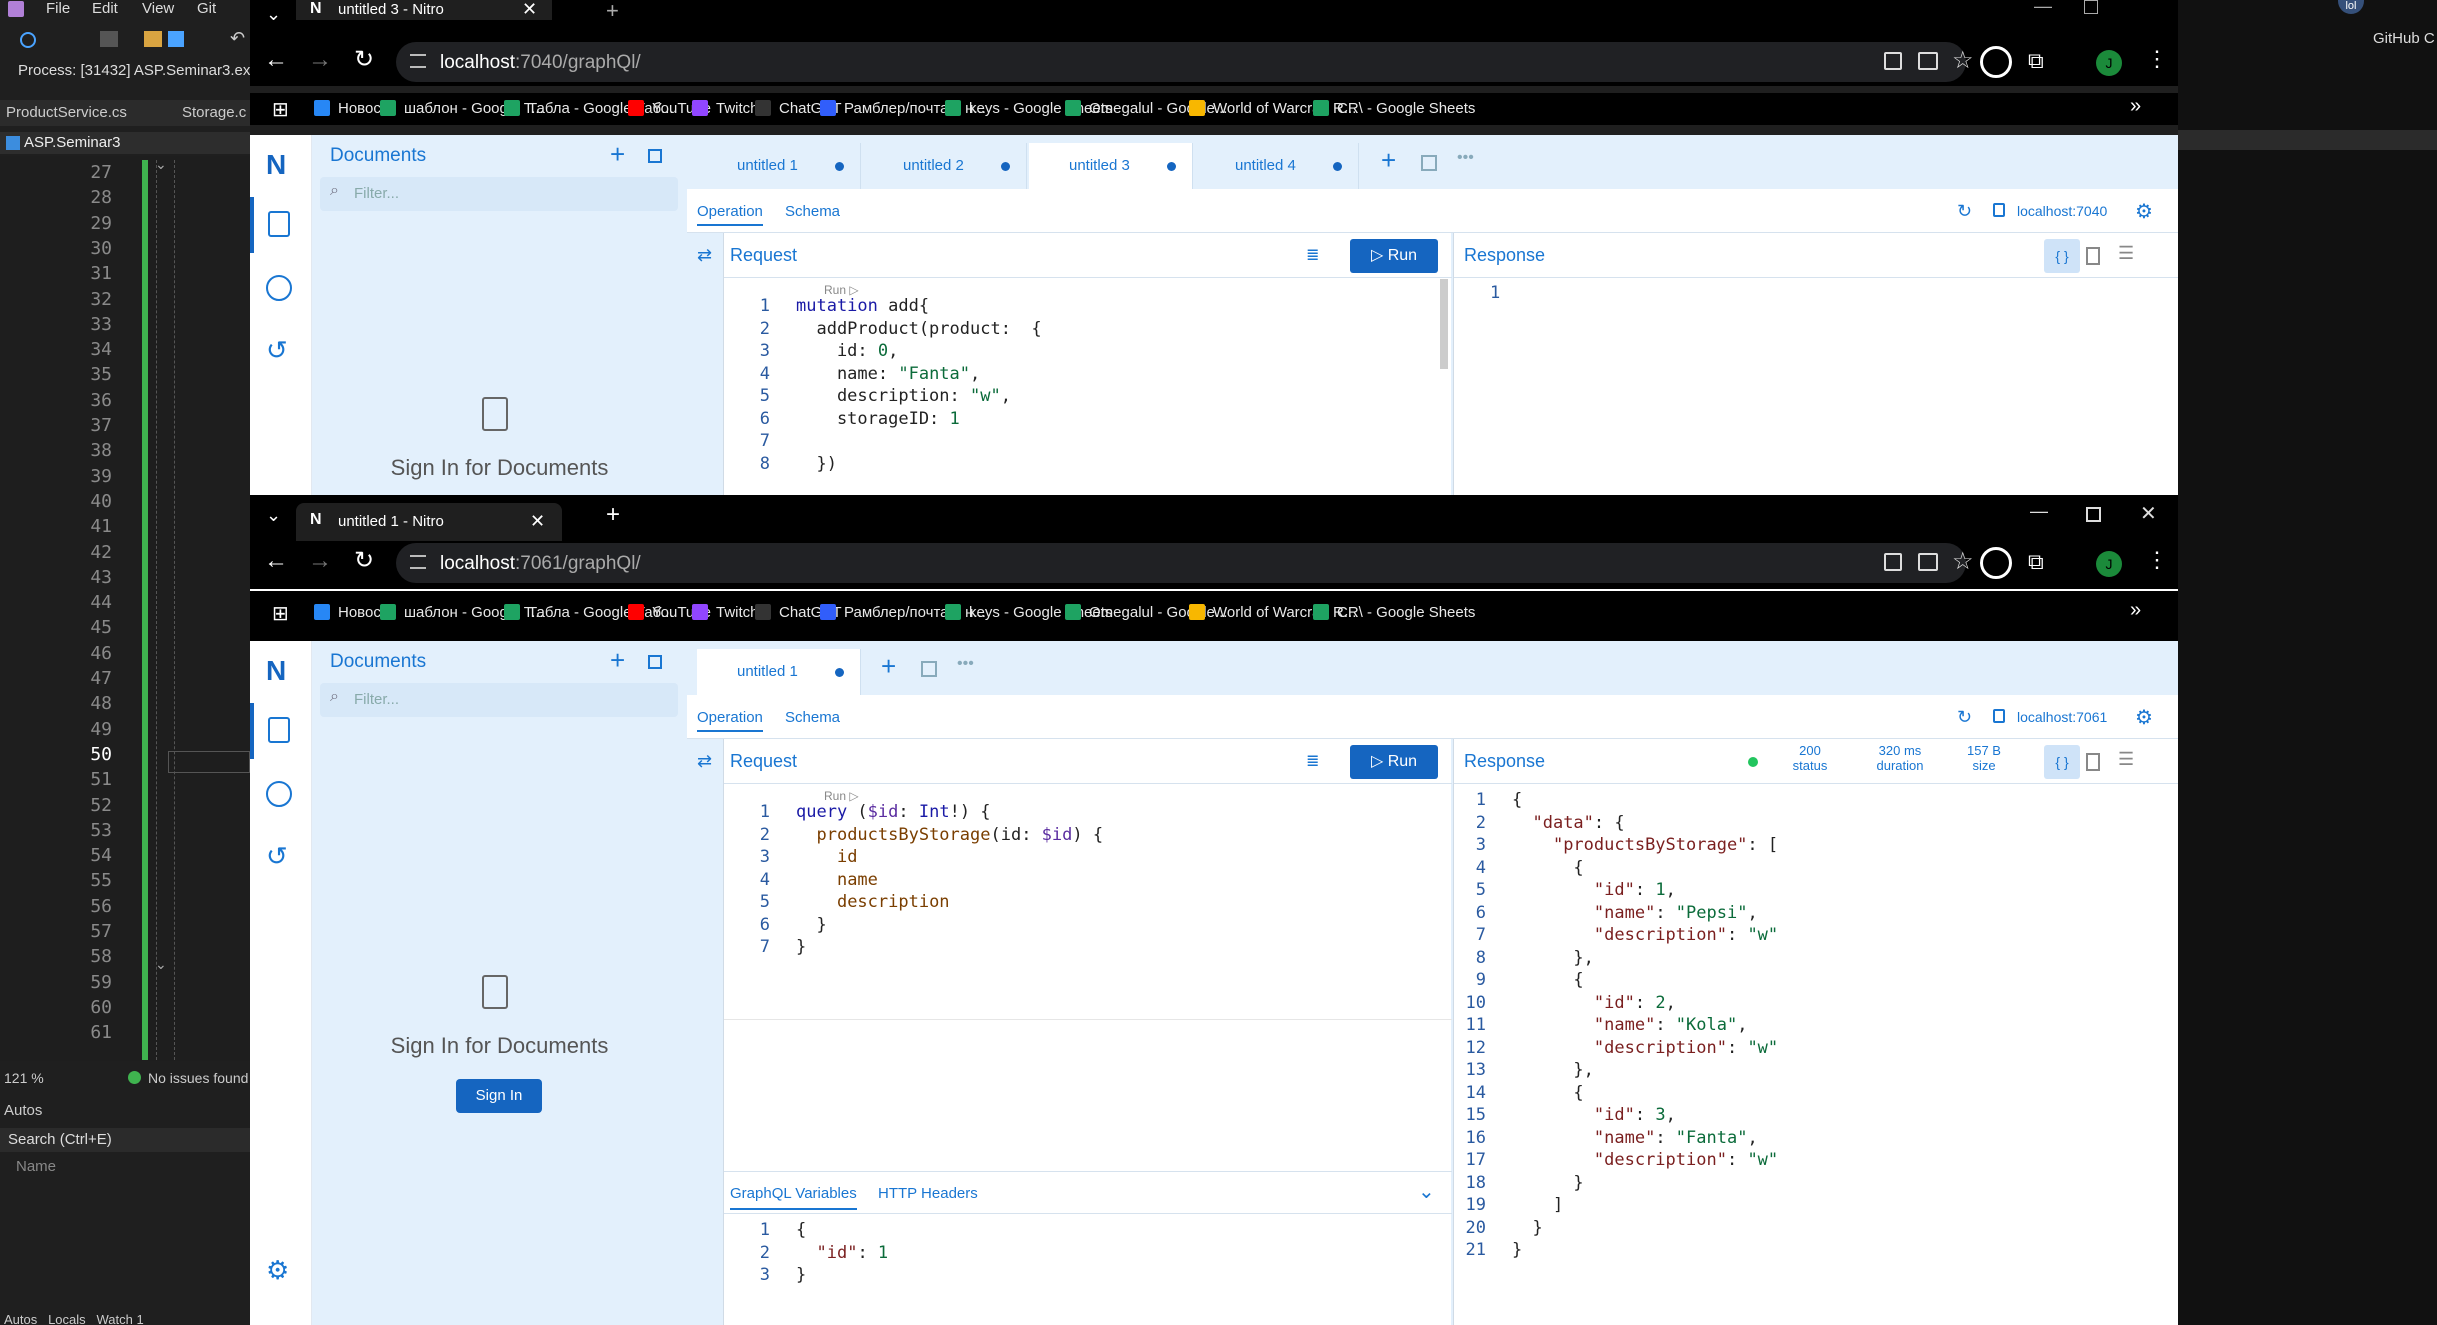  Describe the element at coordinates (206, 8) in the screenshot. I see `vs-menu-git: Git` at that location.